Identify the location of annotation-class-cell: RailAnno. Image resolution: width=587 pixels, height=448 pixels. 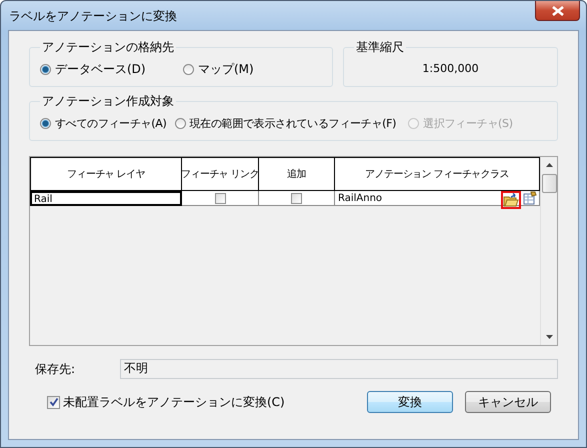
(419, 198).